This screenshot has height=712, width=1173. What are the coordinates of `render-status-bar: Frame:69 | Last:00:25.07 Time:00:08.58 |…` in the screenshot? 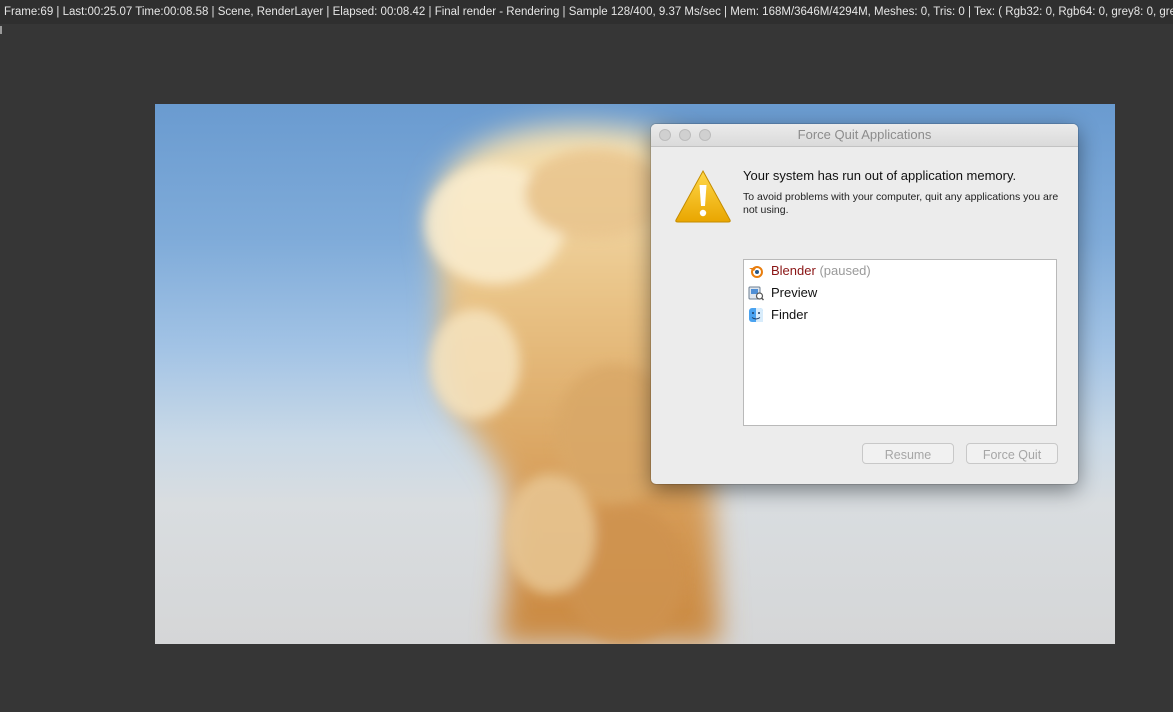 It's located at (586, 12).